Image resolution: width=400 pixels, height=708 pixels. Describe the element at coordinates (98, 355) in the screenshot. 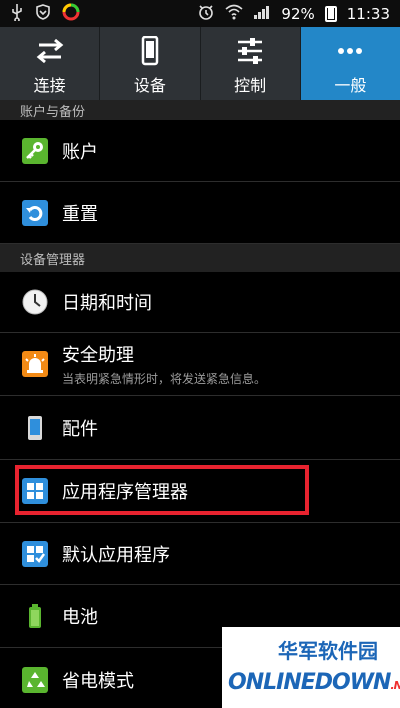

I see `item-title: 安全助理` at that location.